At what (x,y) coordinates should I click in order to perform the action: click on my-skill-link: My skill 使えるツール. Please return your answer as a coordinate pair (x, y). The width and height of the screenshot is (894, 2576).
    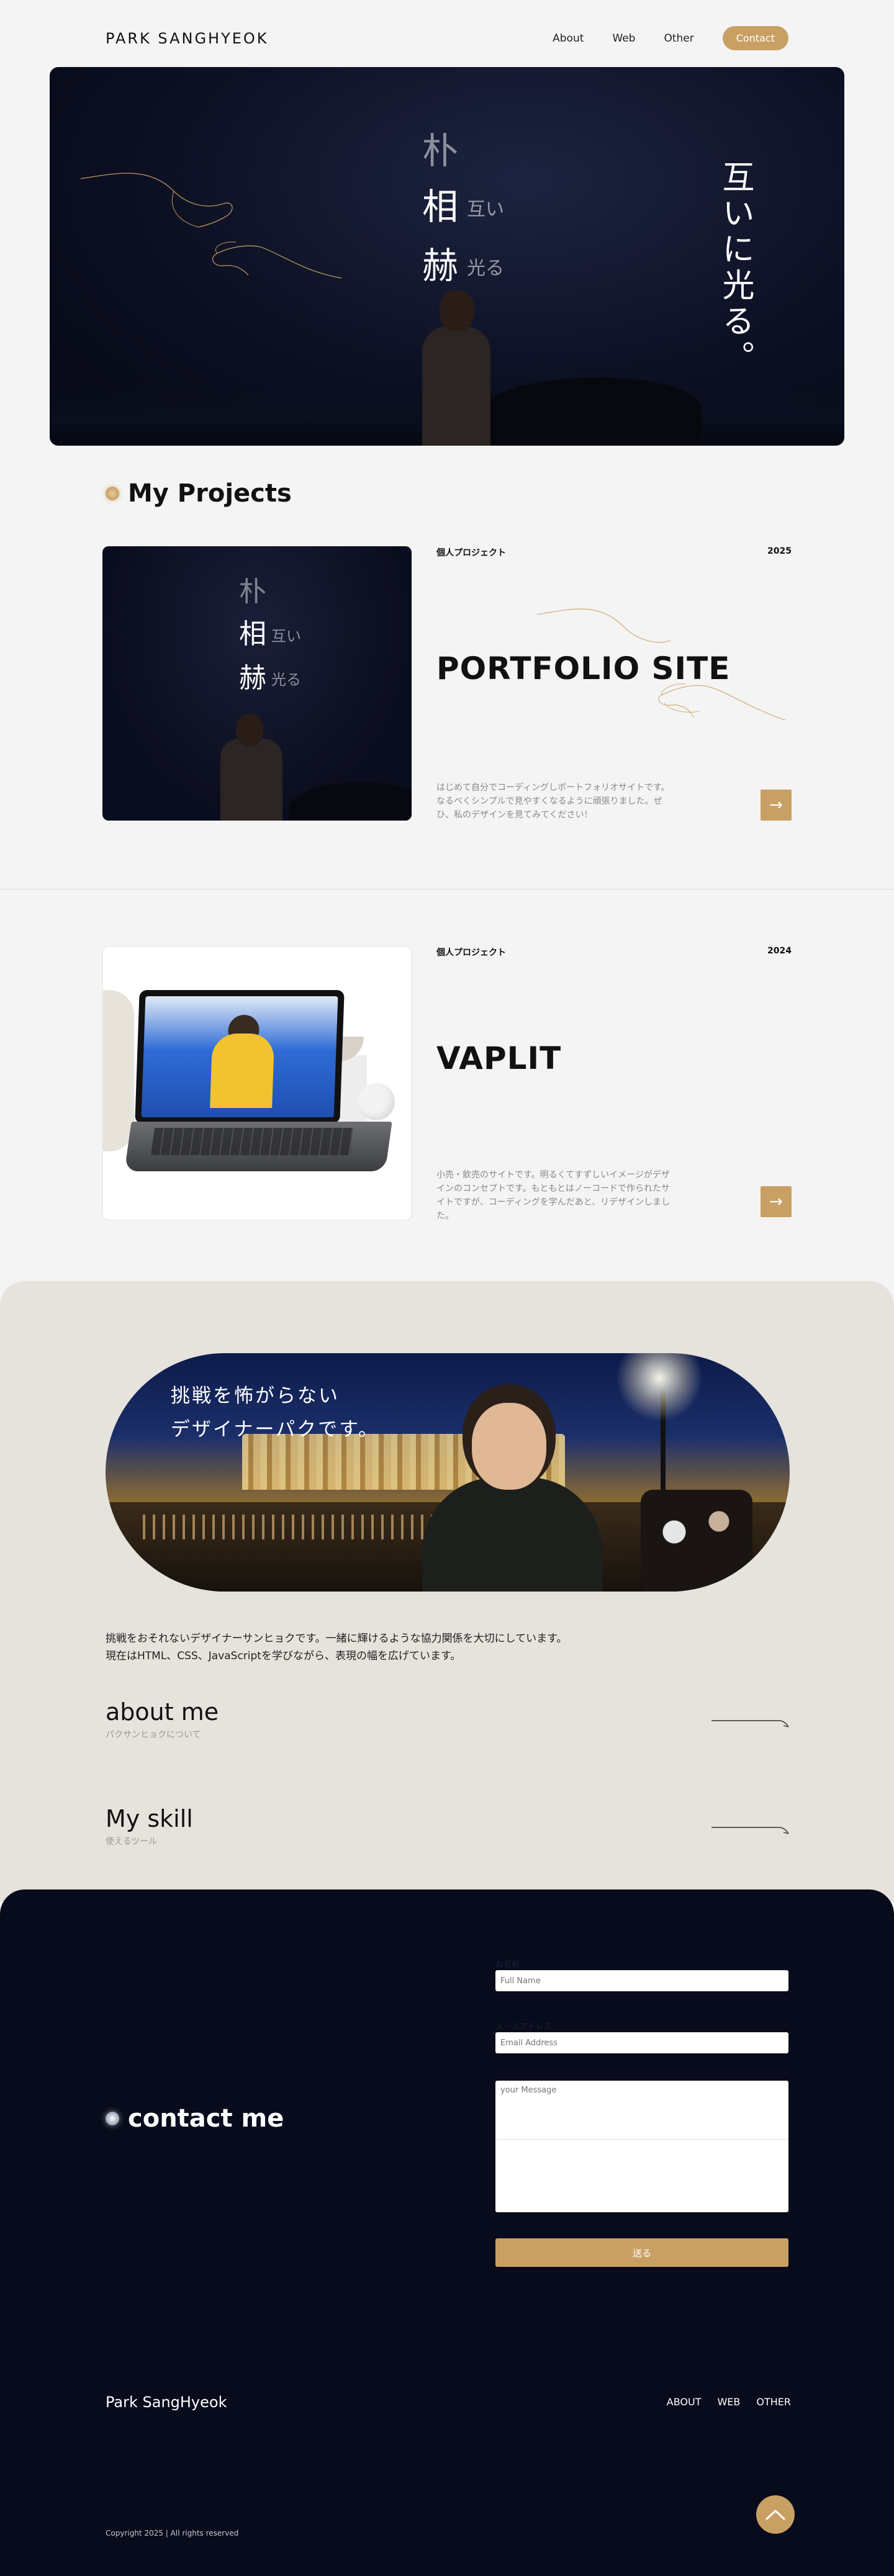
    Looking at the image, I should click on (448, 1833).